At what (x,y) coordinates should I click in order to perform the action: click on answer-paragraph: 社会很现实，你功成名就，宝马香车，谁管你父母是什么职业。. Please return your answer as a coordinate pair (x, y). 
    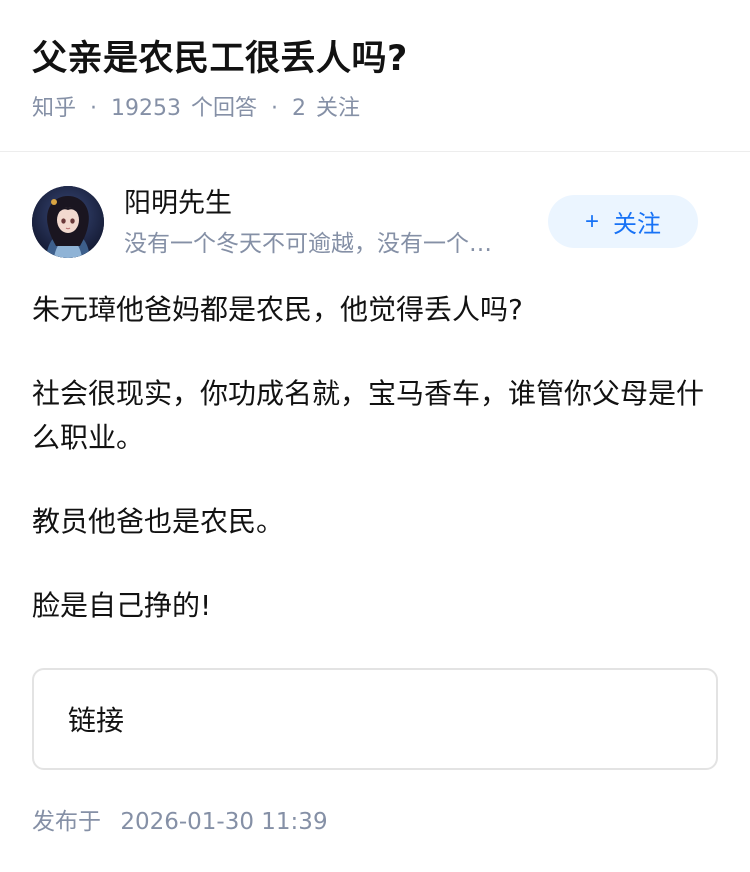
    Looking at the image, I should click on (368, 415).